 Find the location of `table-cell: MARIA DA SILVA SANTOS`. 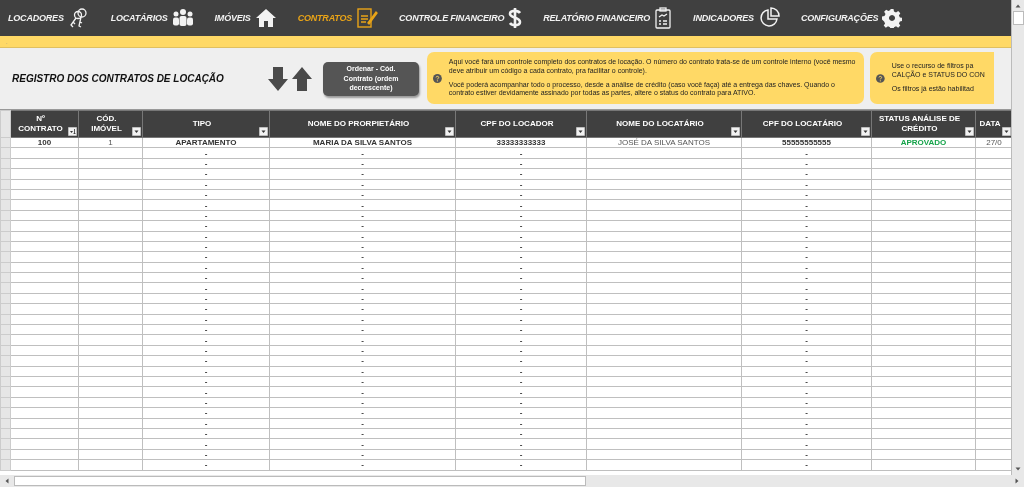

table-cell: MARIA DA SILVA SANTOS is located at coordinates (362, 142).